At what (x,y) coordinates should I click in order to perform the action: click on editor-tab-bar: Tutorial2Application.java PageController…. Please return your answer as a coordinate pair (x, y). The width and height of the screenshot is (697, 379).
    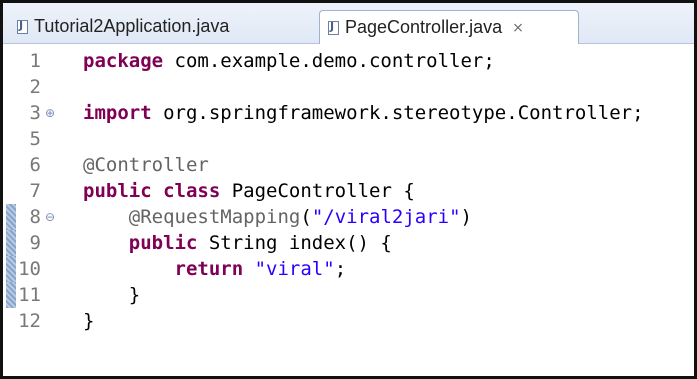
    Looking at the image, I should click on (348, 23).